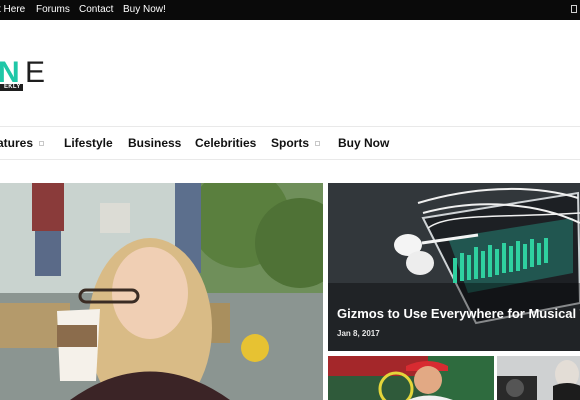  Describe the element at coordinates (11, 87) in the screenshot. I see `logo-tagline: EKLY` at that location.